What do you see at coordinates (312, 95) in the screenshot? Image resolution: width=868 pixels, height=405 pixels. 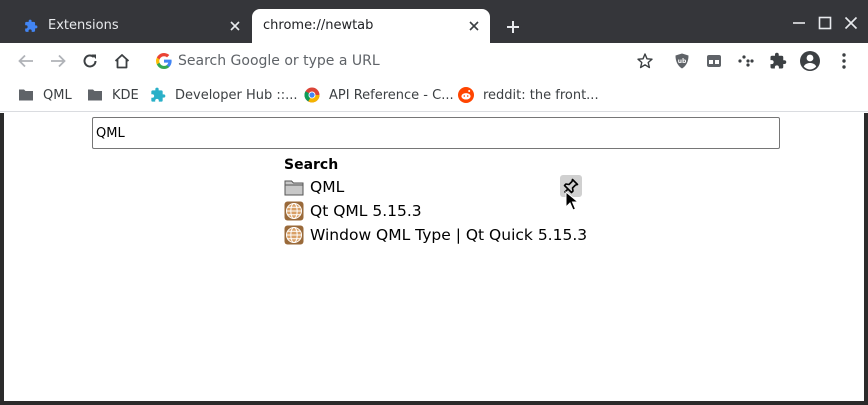 I see `chrome-icon` at bounding box center [312, 95].